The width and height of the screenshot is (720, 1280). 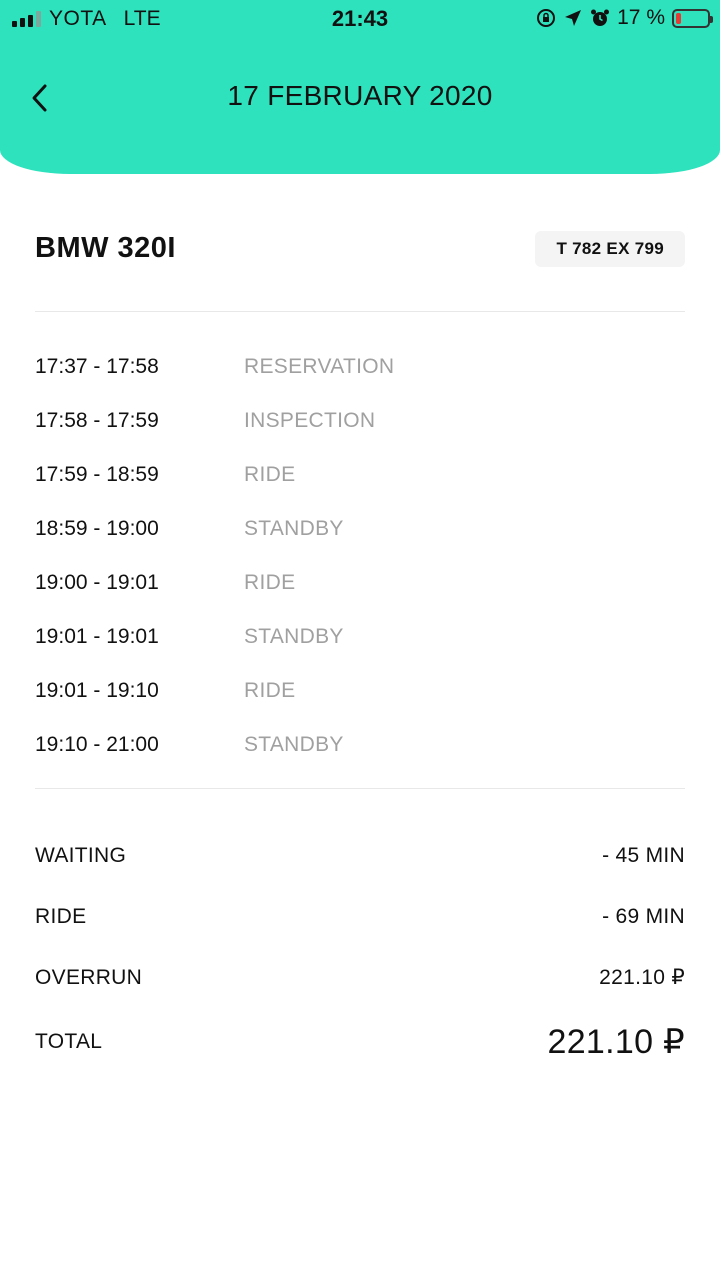 I want to click on location-icon, so click(x=573, y=18).